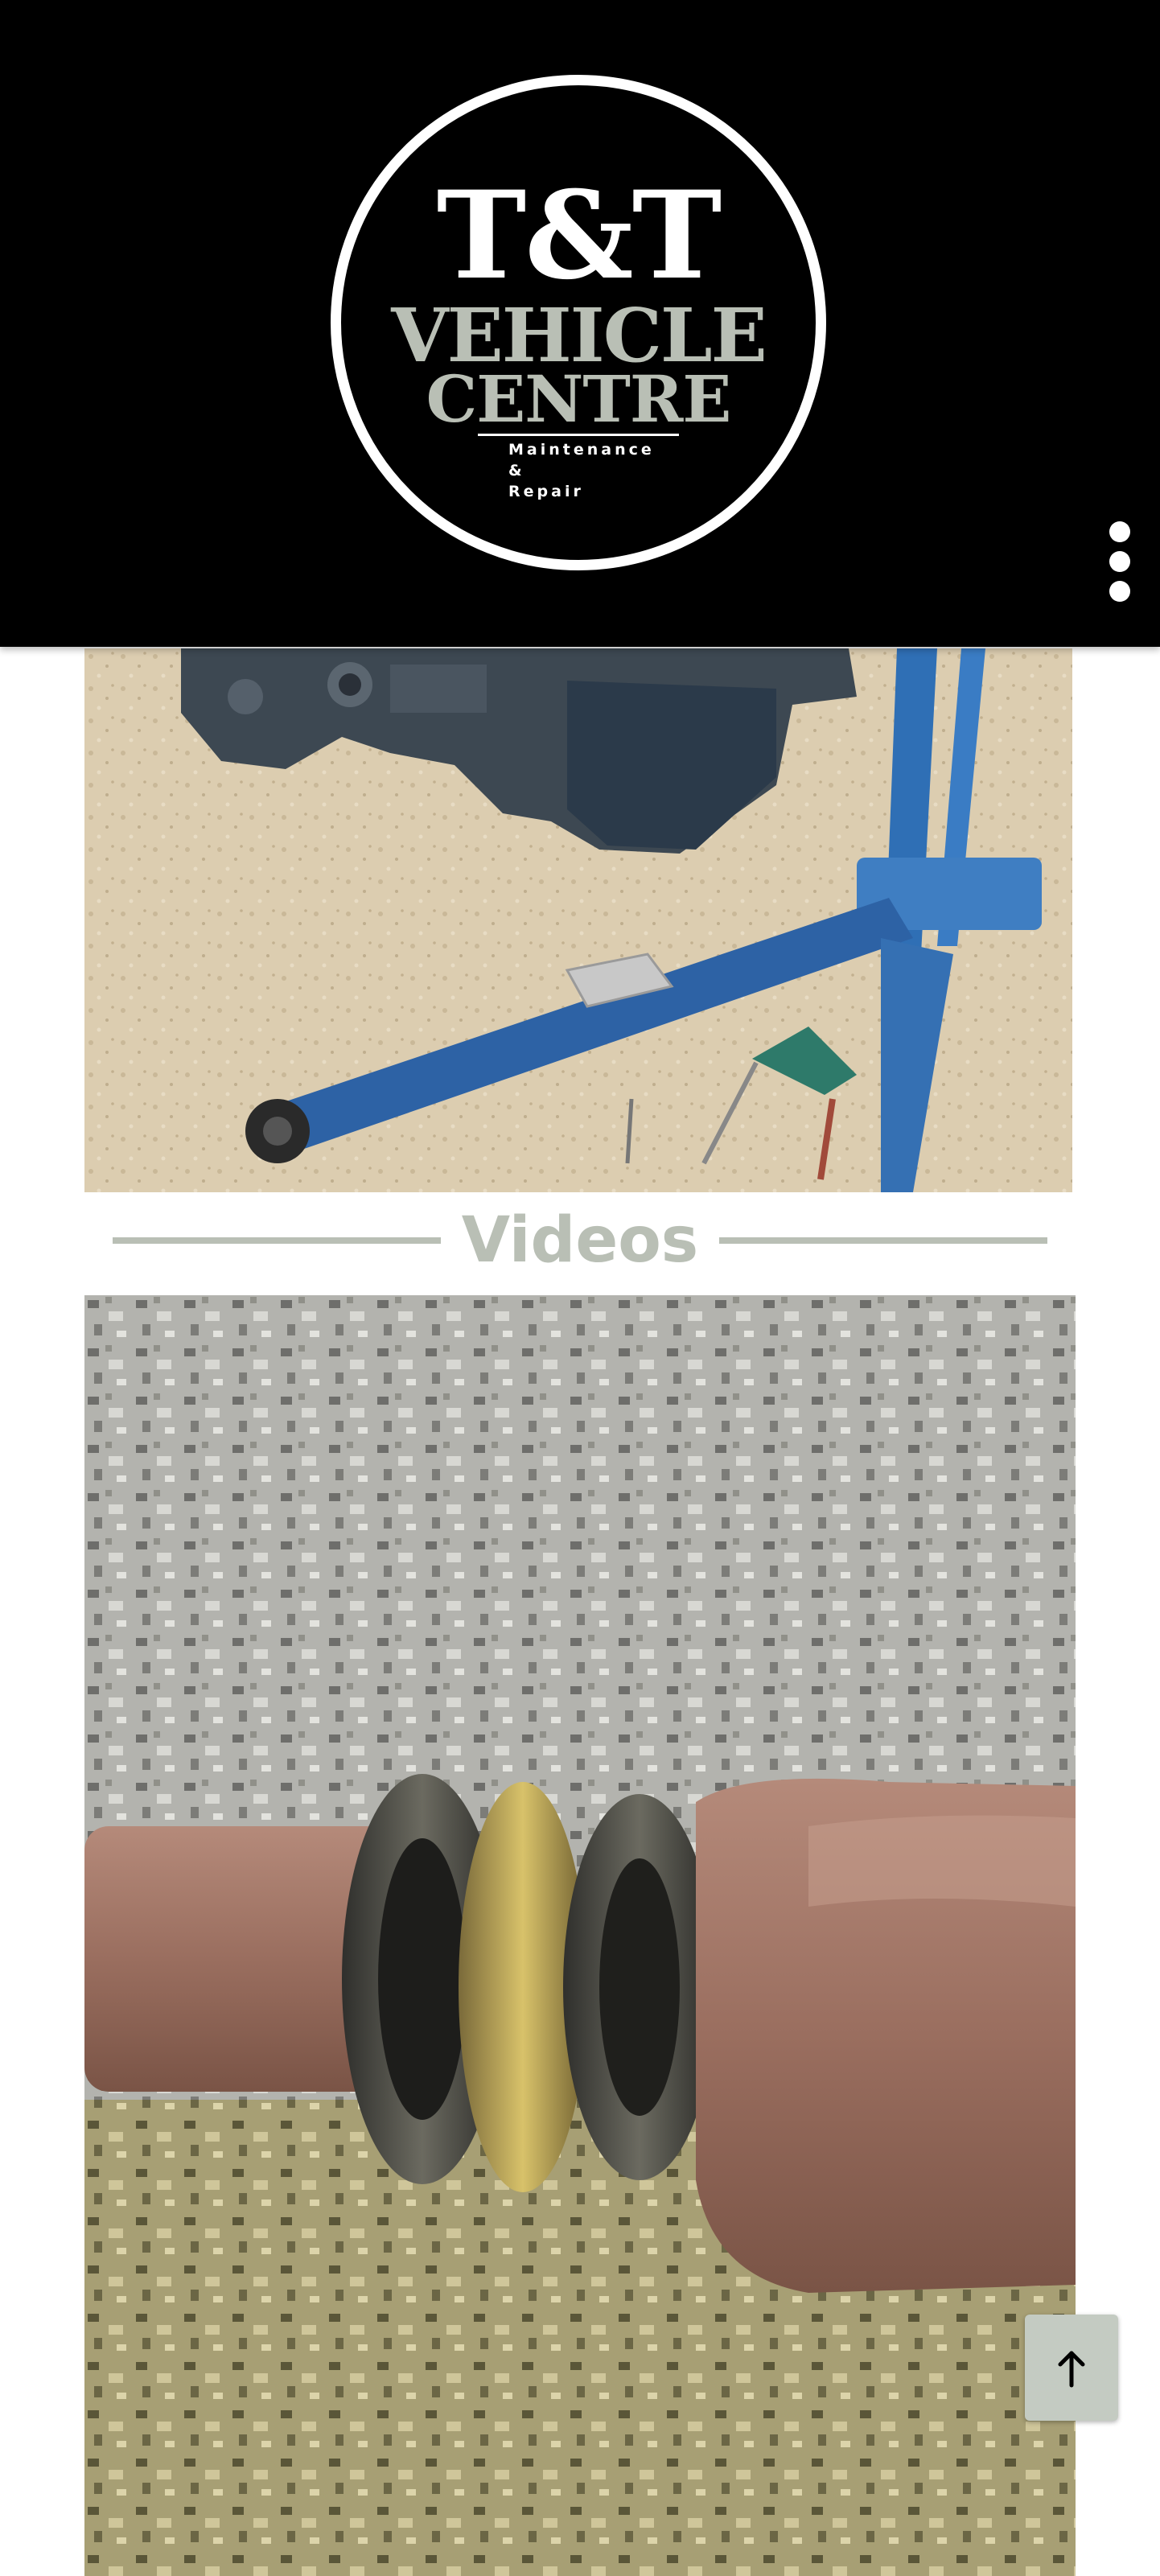 This screenshot has width=1160, height=2576. What do you see at coordinates (579, 236) in the screenshot?
I see `logo-title: T&T` at bounding box center [579, 236].